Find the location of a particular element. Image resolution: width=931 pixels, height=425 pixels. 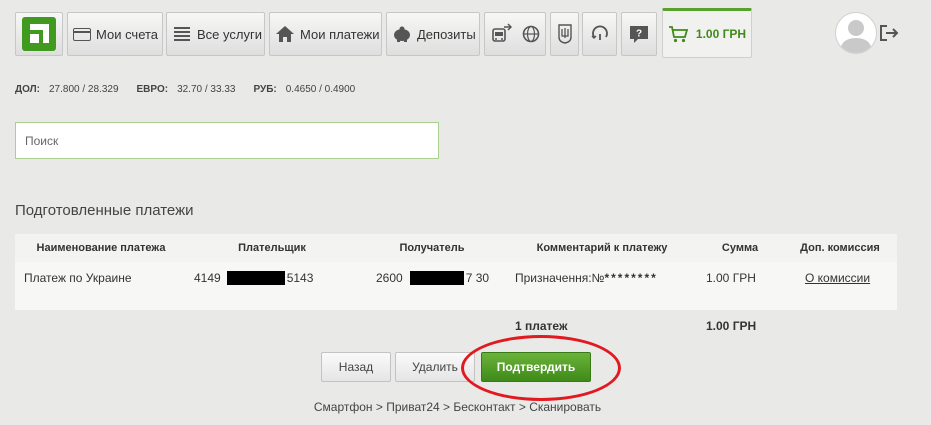

home-icon is located at coordinates (285, 34).